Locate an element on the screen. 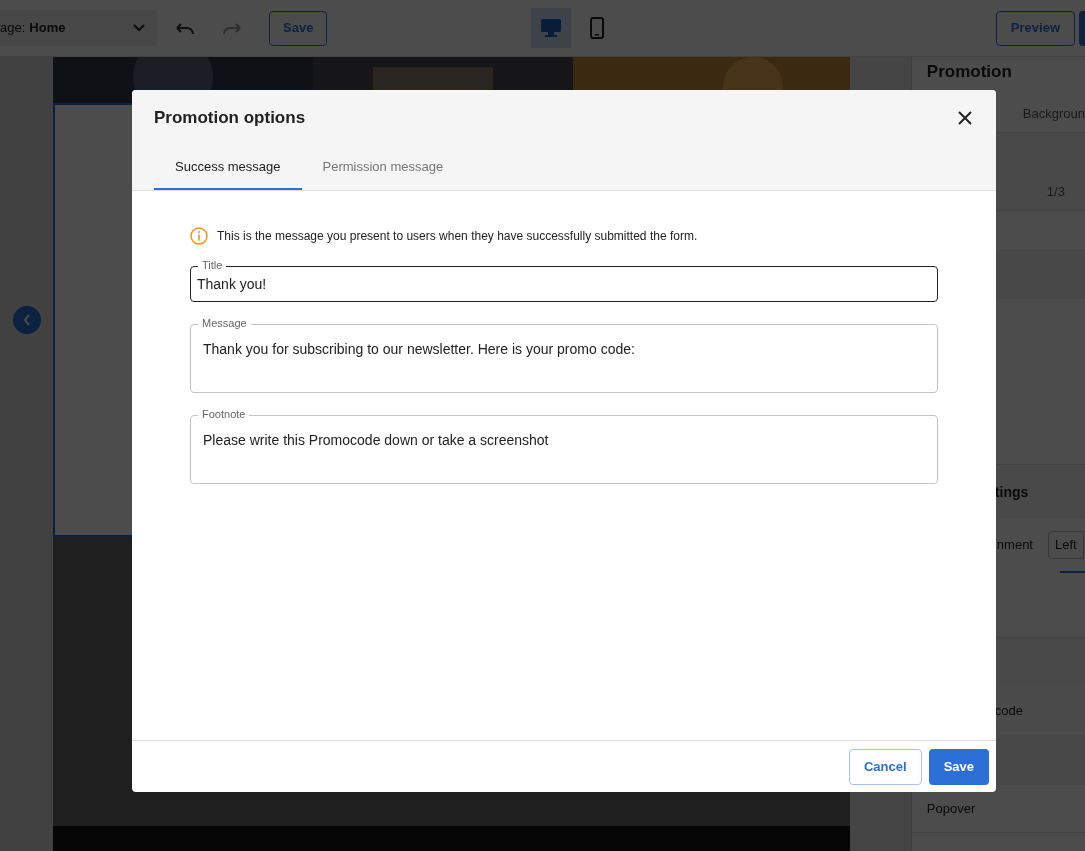 This screenshot has width=1085, height=851. dialog-tab: Permission message is located at coordinates (383, 168).